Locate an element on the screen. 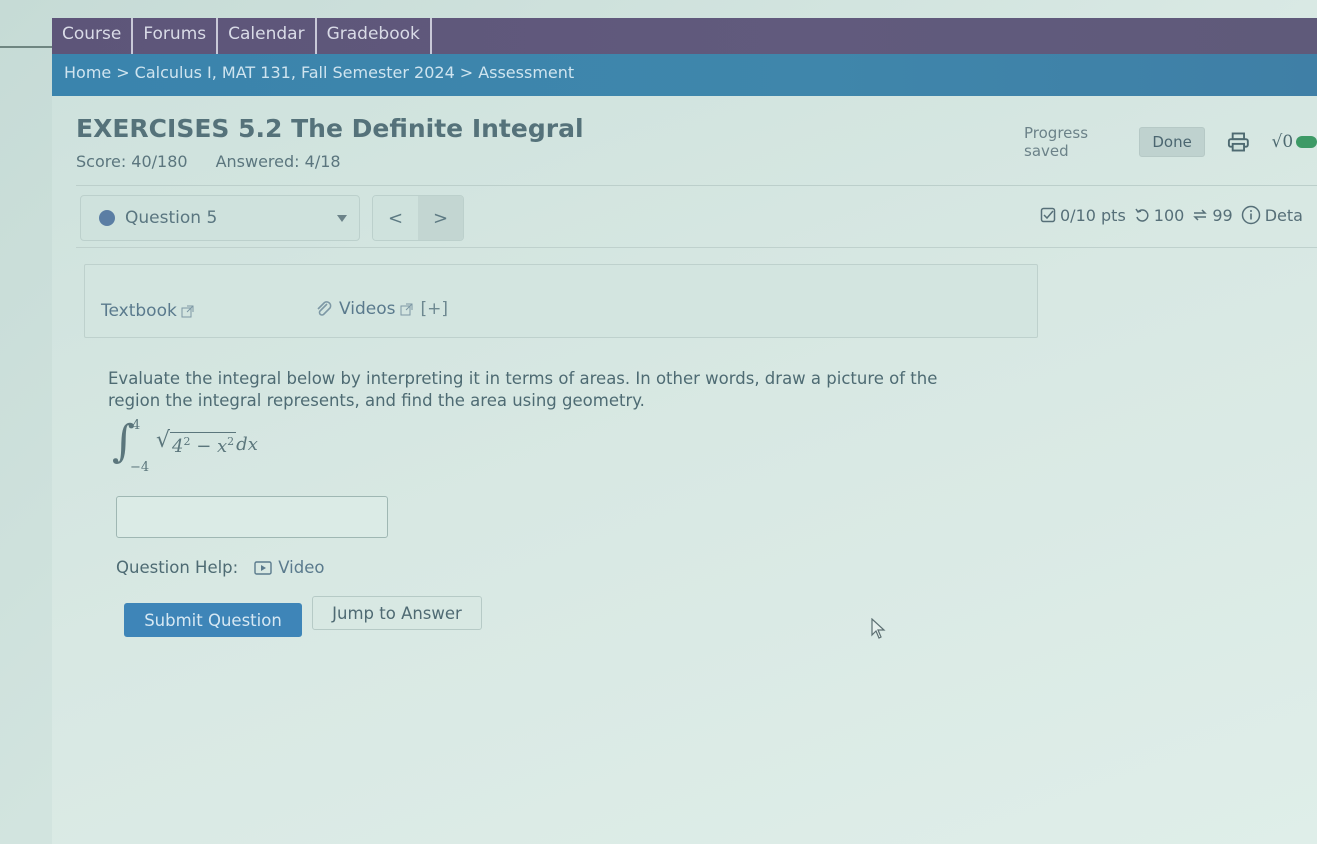 The image size is (1317, 844). answered-text: Answered: 4/18 is located at coordinates (278, 161).